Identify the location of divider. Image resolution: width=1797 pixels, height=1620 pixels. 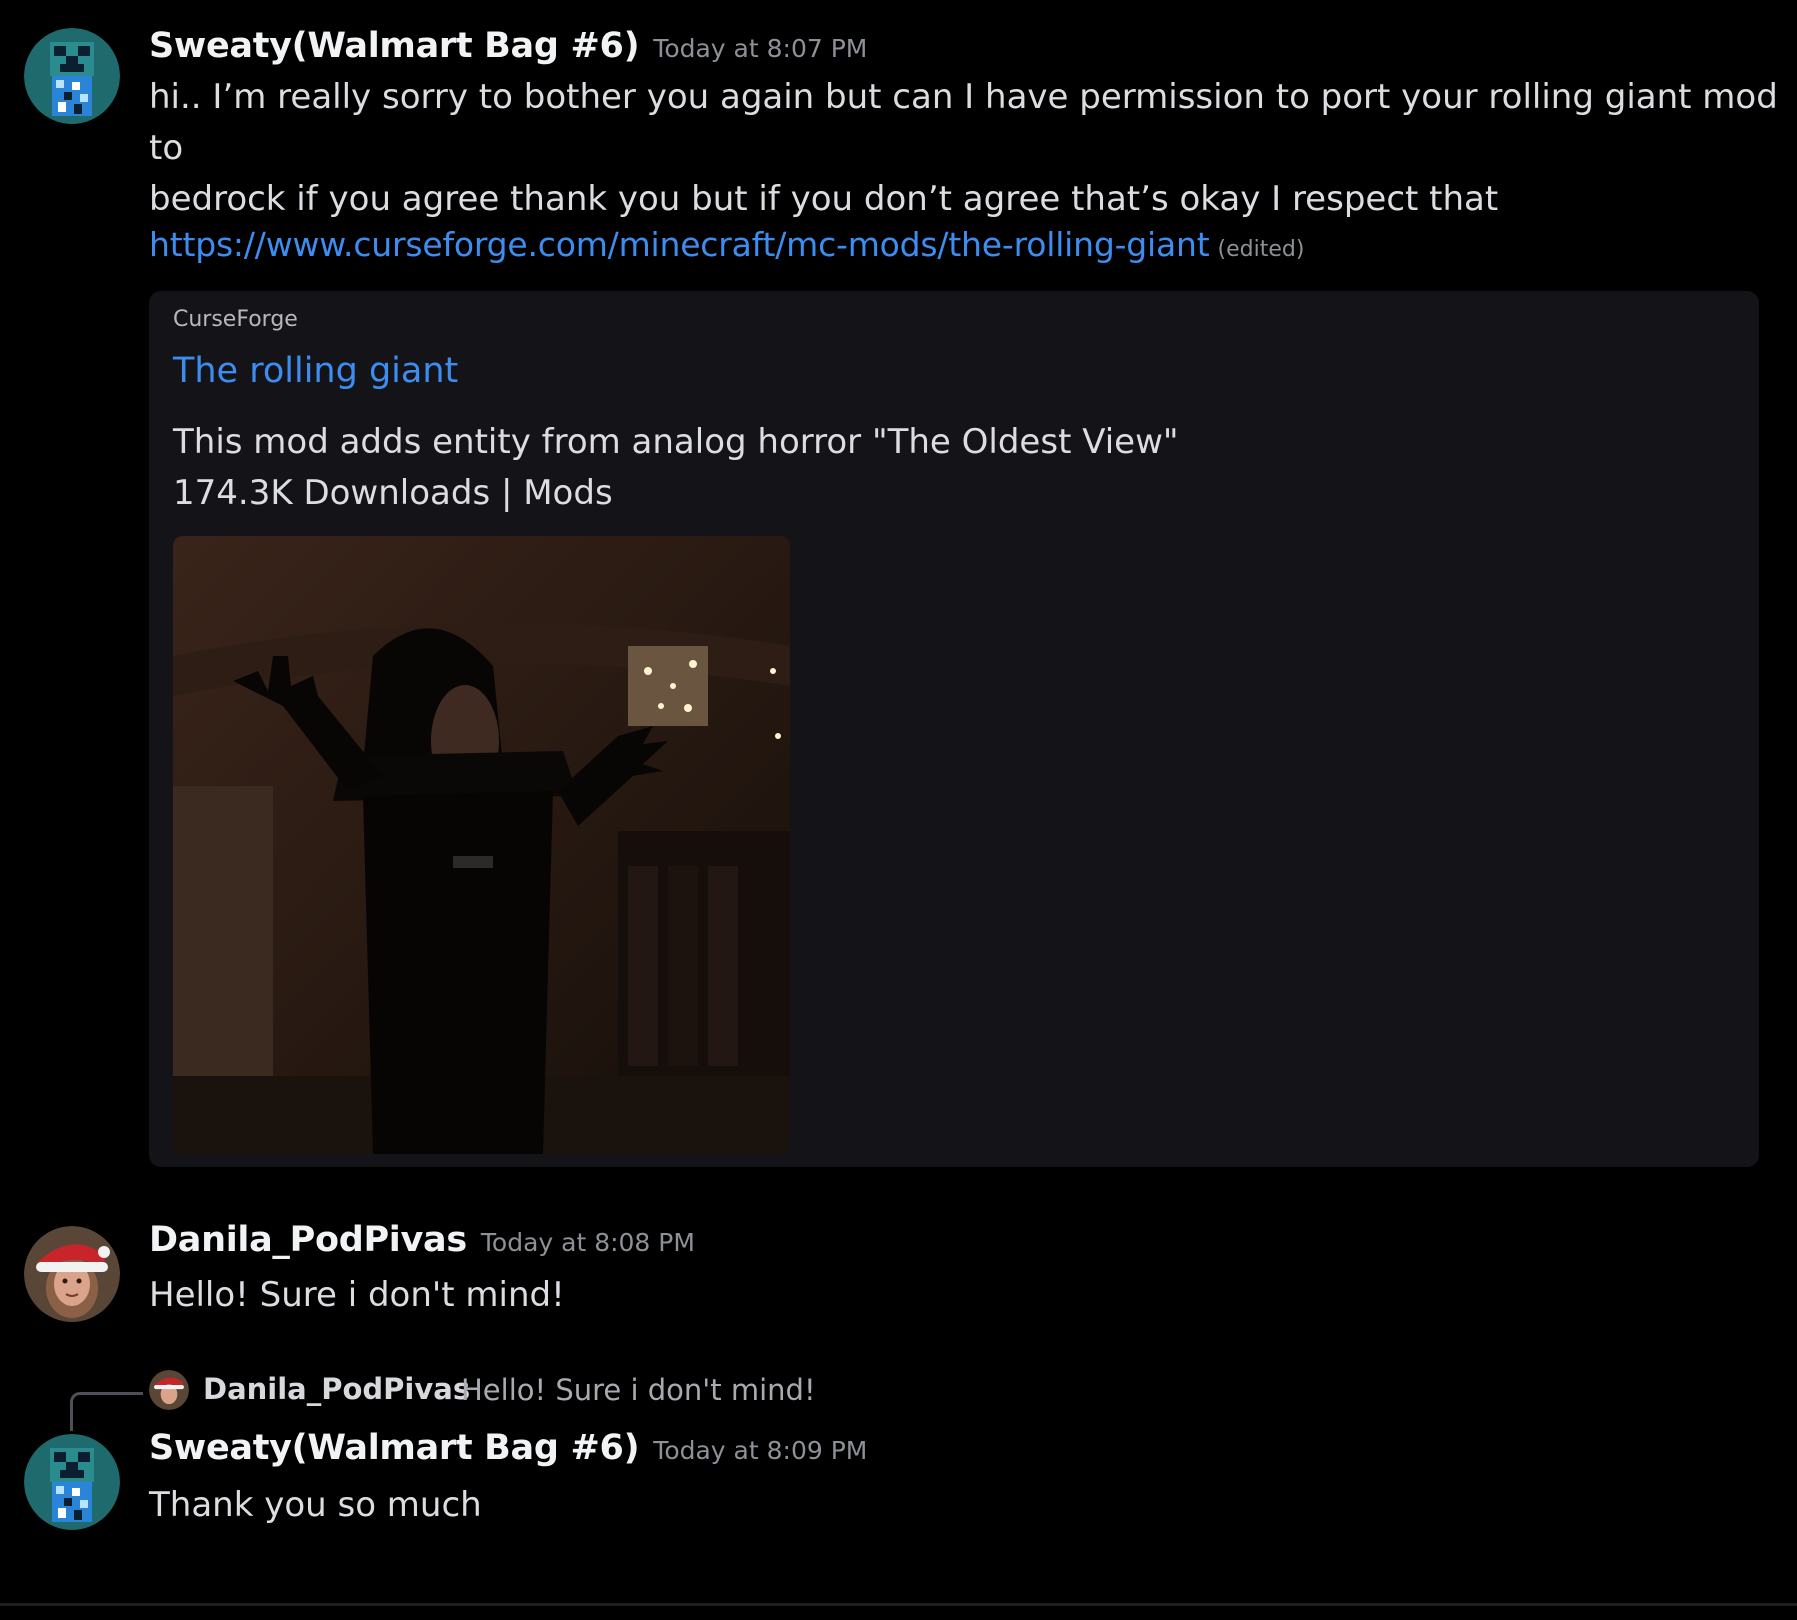
(898, 1604).